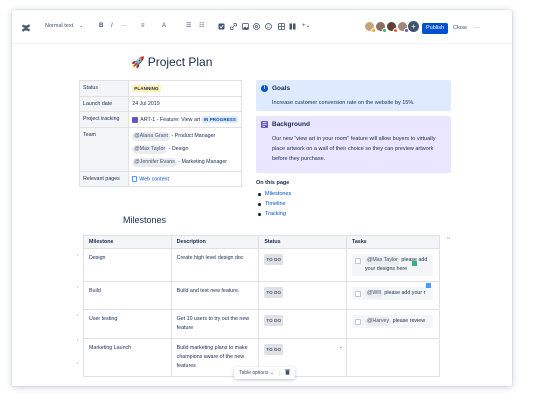 This screenshot has height=409, width=533. I want to click on table-icon, so click(281, 26).